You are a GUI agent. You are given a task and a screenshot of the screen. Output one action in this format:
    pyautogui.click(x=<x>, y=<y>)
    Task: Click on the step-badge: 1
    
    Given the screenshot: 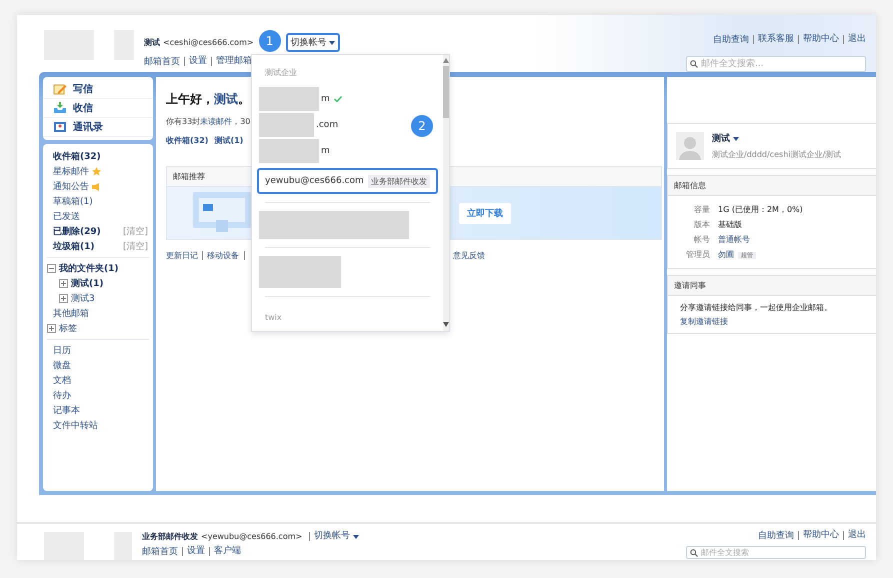 What is the action you would take?
    pyautogui.click(x=269, y=41)
    